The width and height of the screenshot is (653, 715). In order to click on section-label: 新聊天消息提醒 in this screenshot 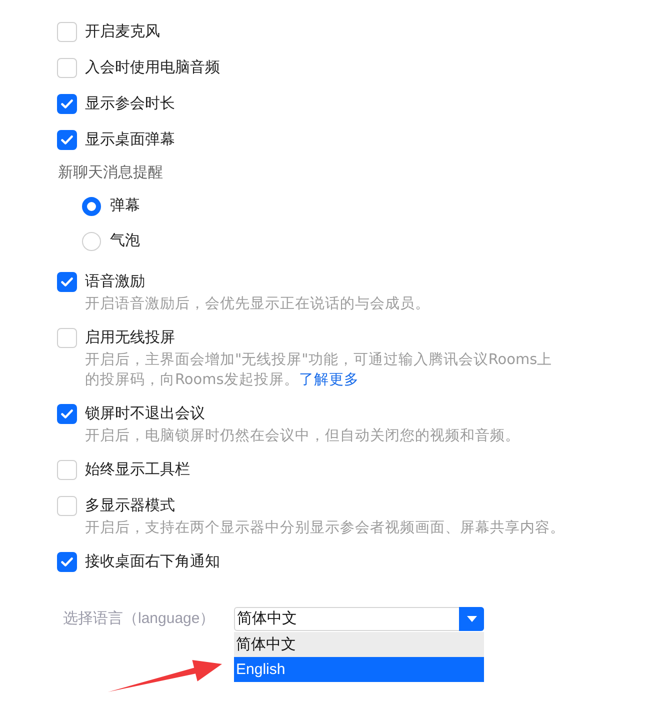, I will do `click(110, 173)`.